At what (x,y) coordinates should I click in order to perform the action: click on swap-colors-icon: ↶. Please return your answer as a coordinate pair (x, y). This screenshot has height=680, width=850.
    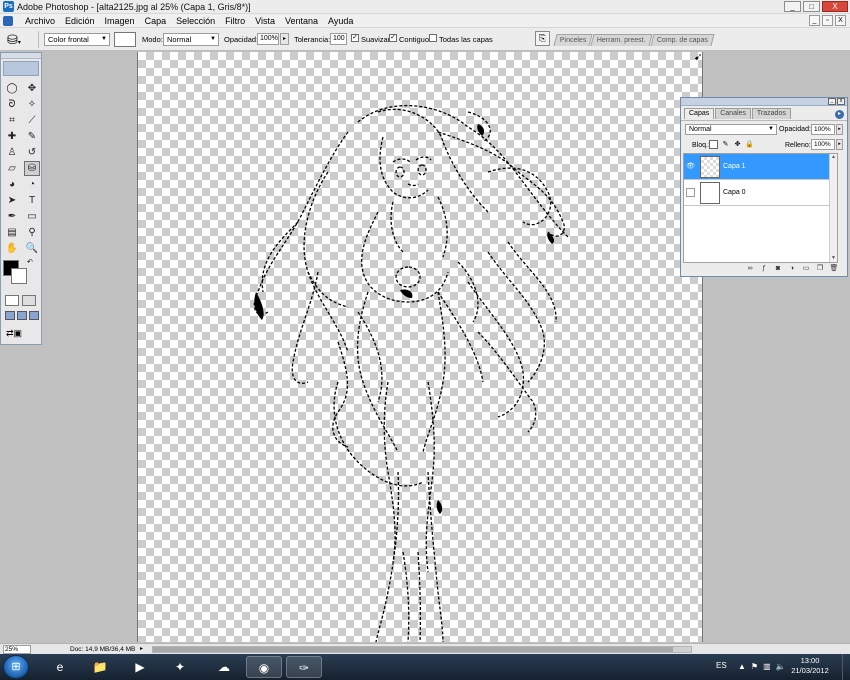
    Looking at the image, I should click on (30, 262).